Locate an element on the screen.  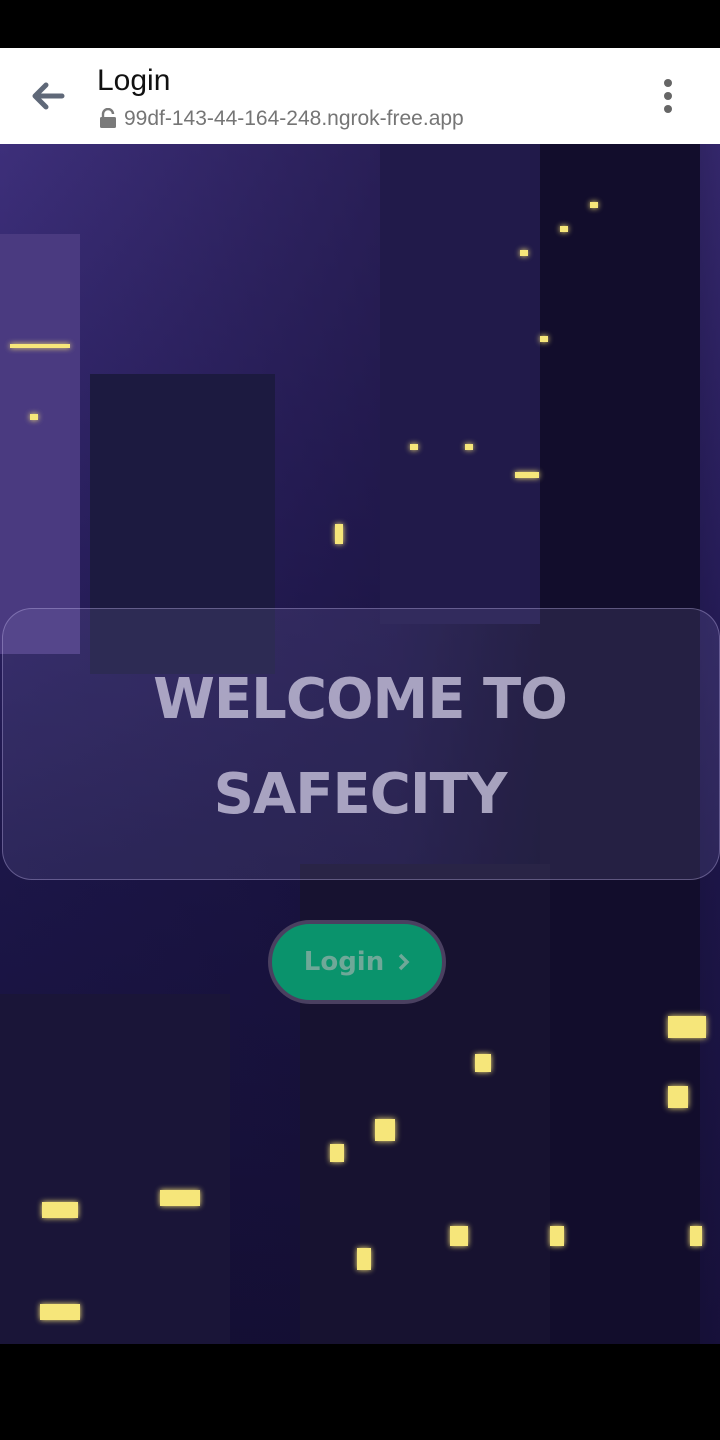
more-vert-icon is located at coordinates (668, 96).